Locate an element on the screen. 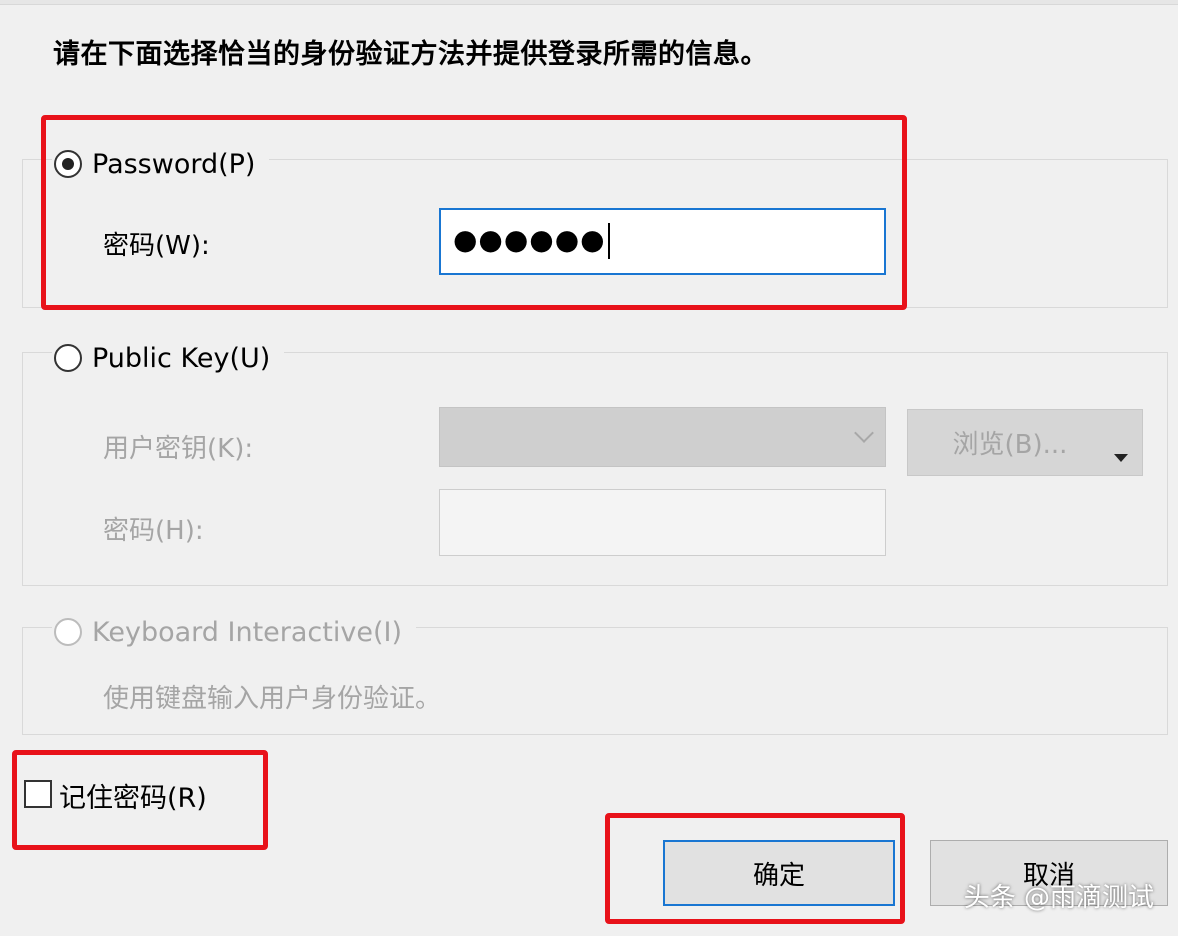 Image resolution: width=1178 pixels, height=936 pixels. highlight-ok-box is located at coordinates (755, 868).